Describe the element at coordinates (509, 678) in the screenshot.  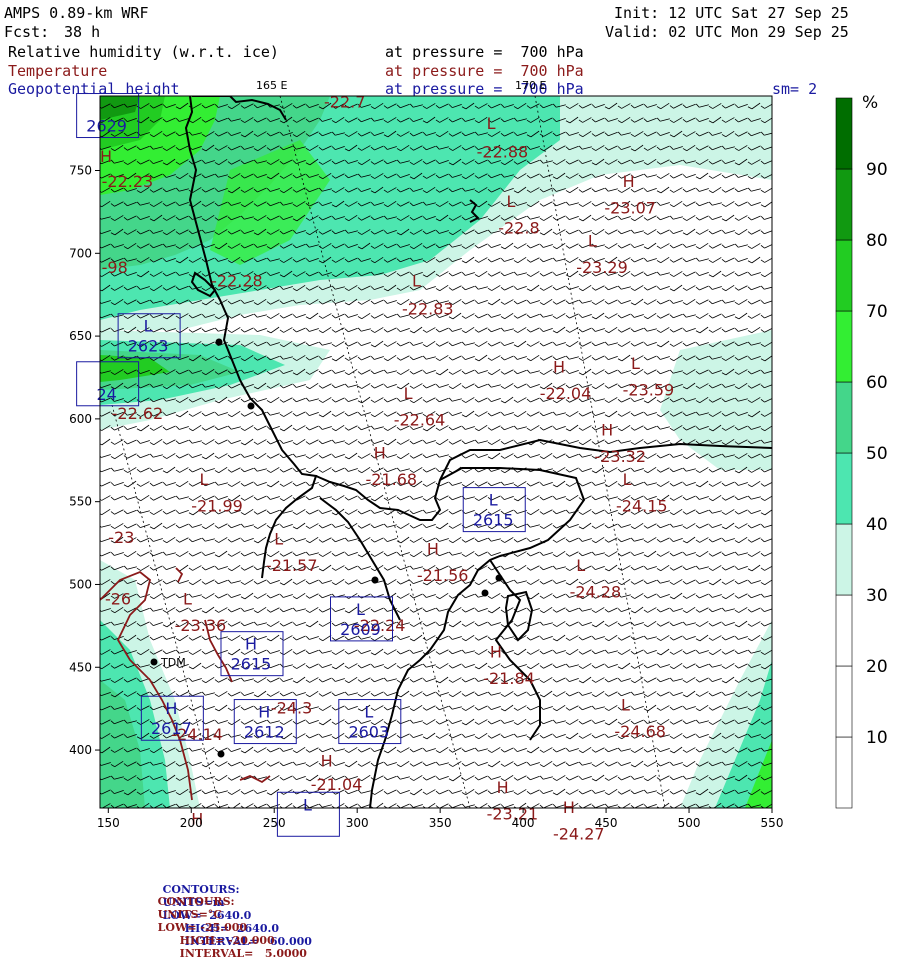
I see `temp-value-label: -21.84` at that location.